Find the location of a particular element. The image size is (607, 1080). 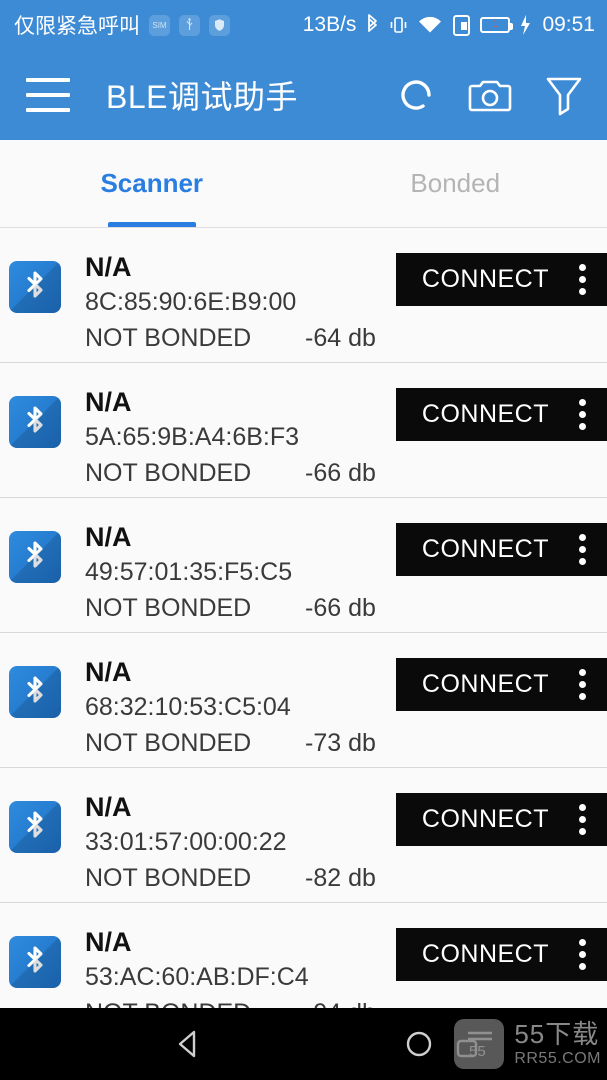

status-bar-right: 13B/s 1 09:51 is located at coordinates (449, 25).